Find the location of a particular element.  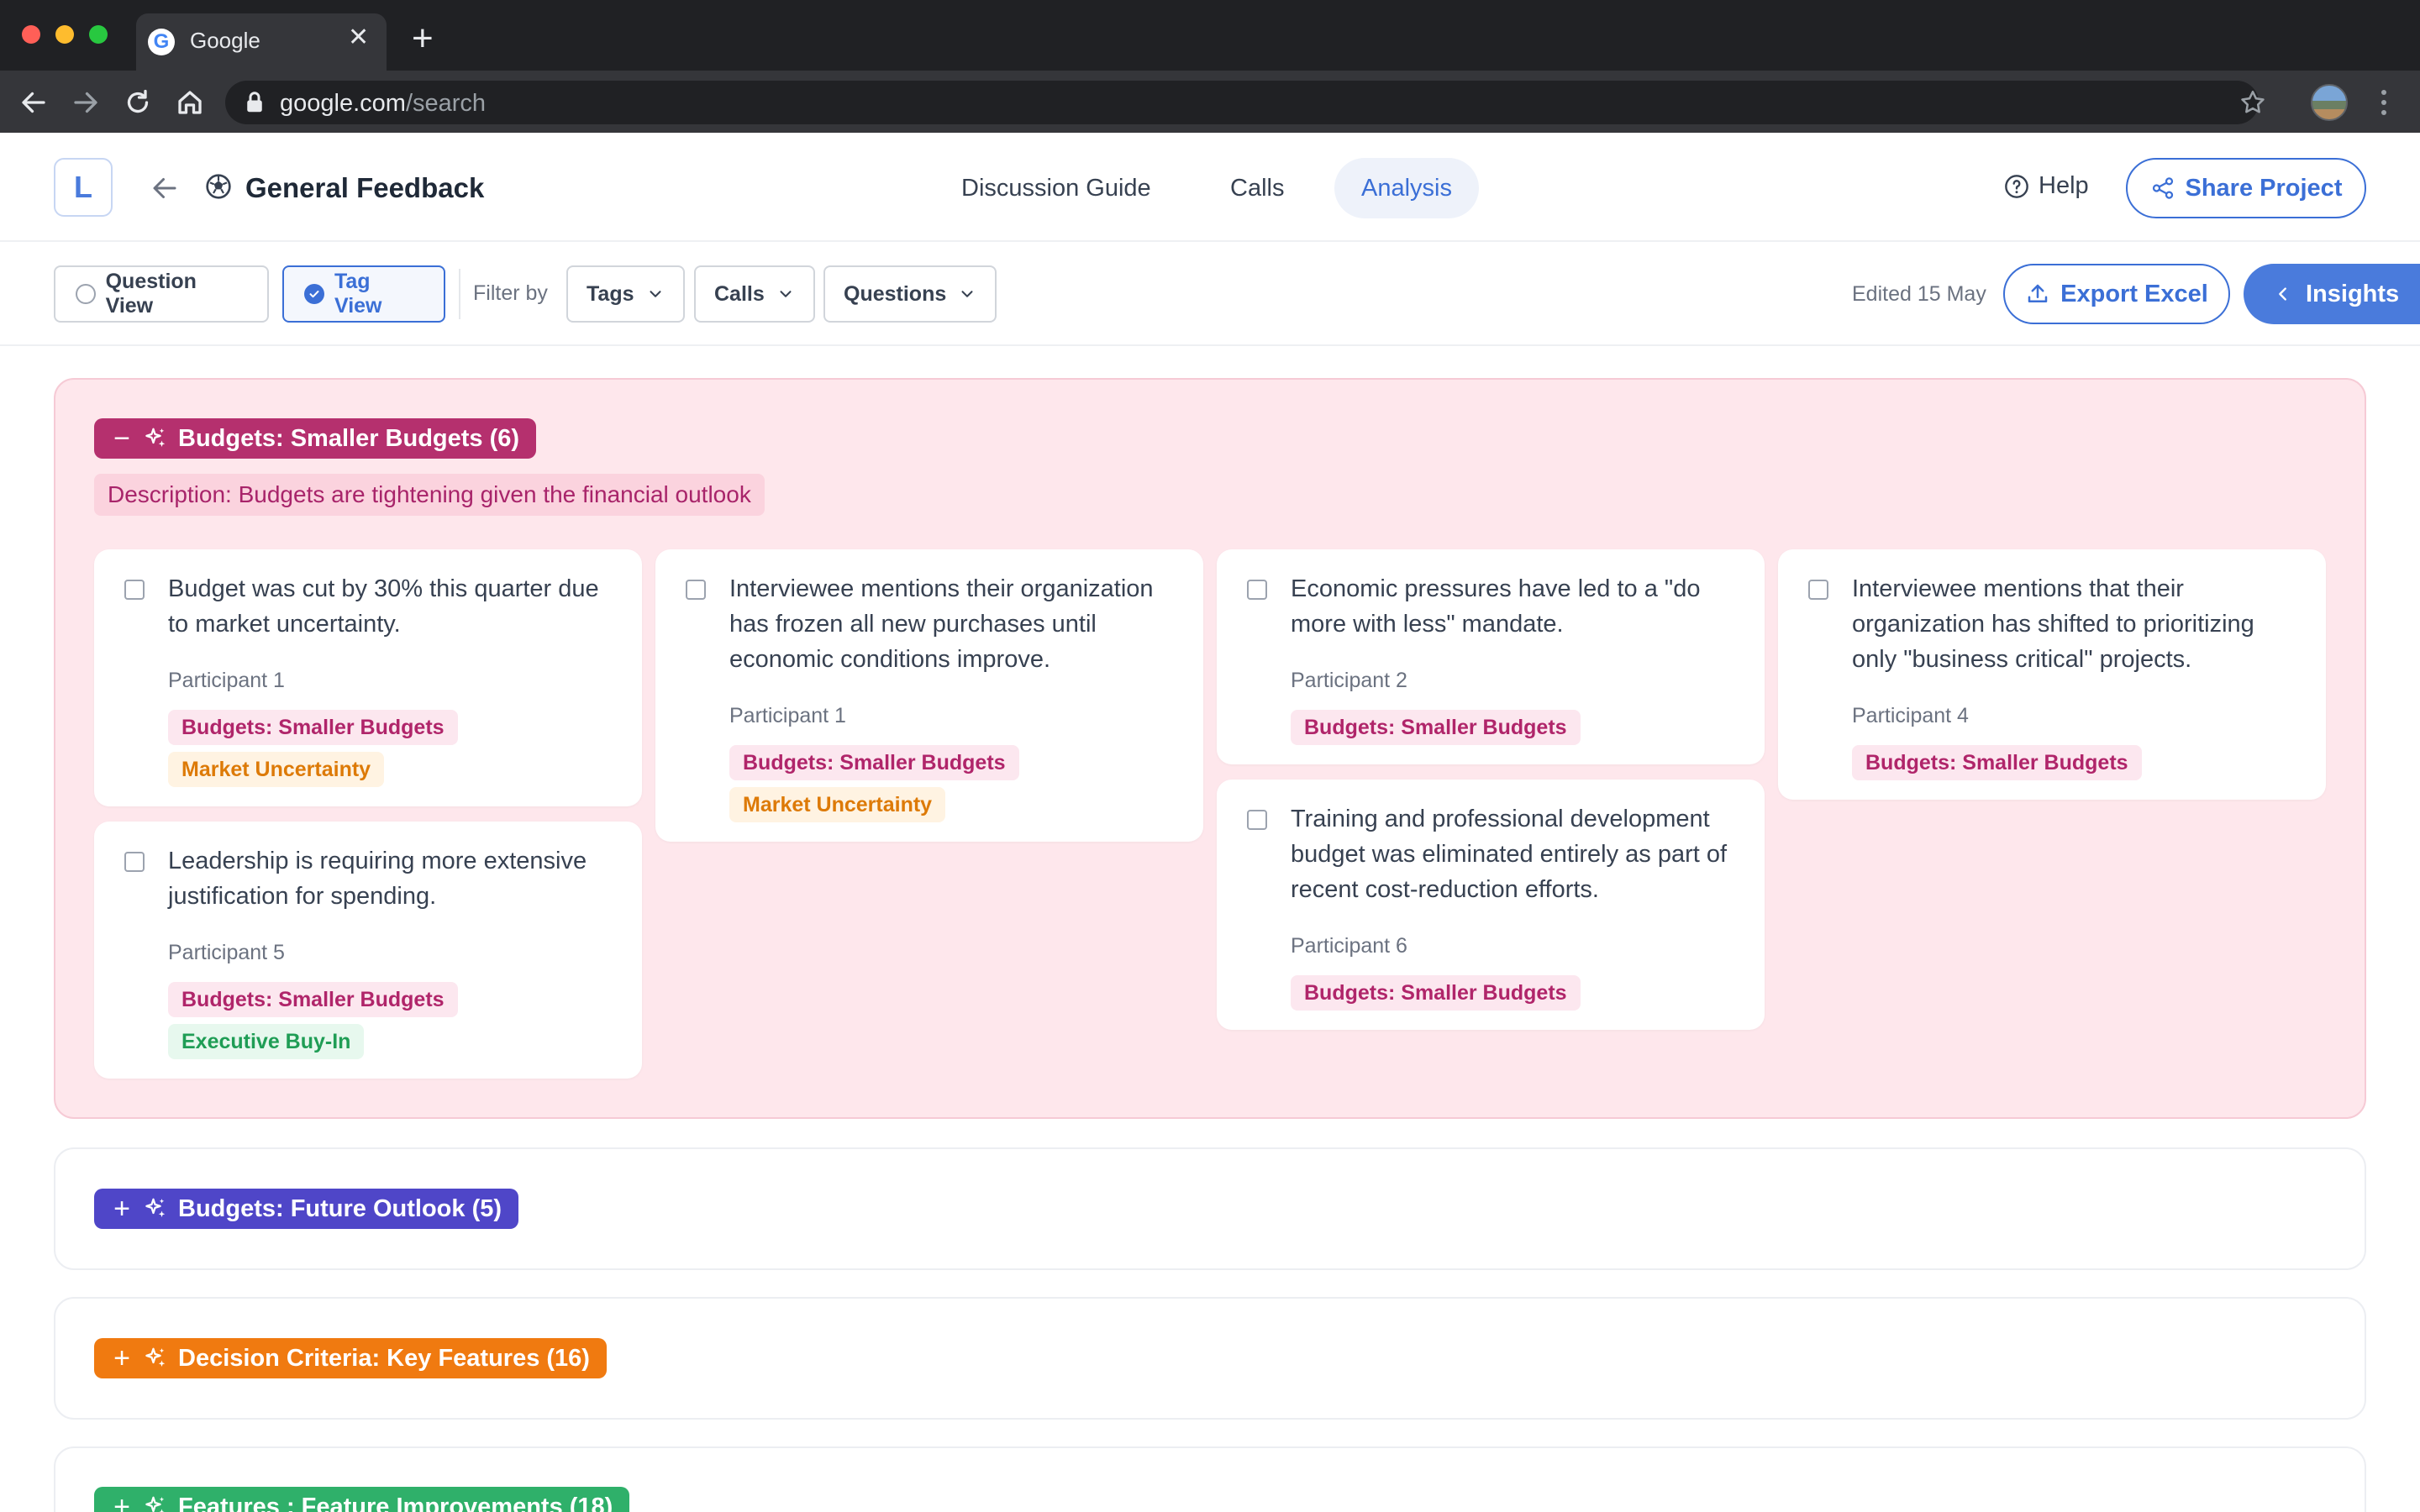

tag-group-header: − Budgets: Smaller Budgets (6) is located at coordinates (315, 438).